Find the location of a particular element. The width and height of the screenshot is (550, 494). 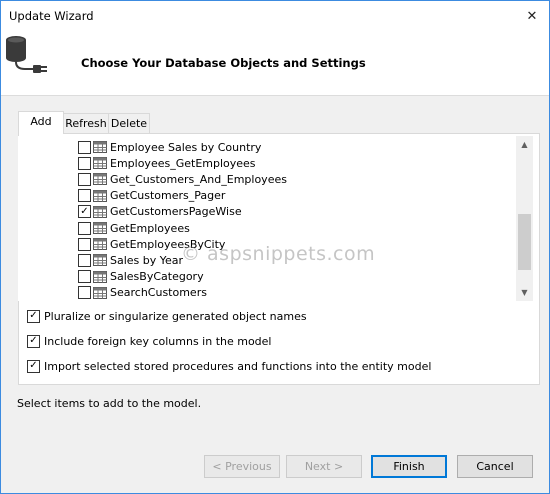

list-item-label: Get_Customers_And_Employees is located at coordinates (198, 179).